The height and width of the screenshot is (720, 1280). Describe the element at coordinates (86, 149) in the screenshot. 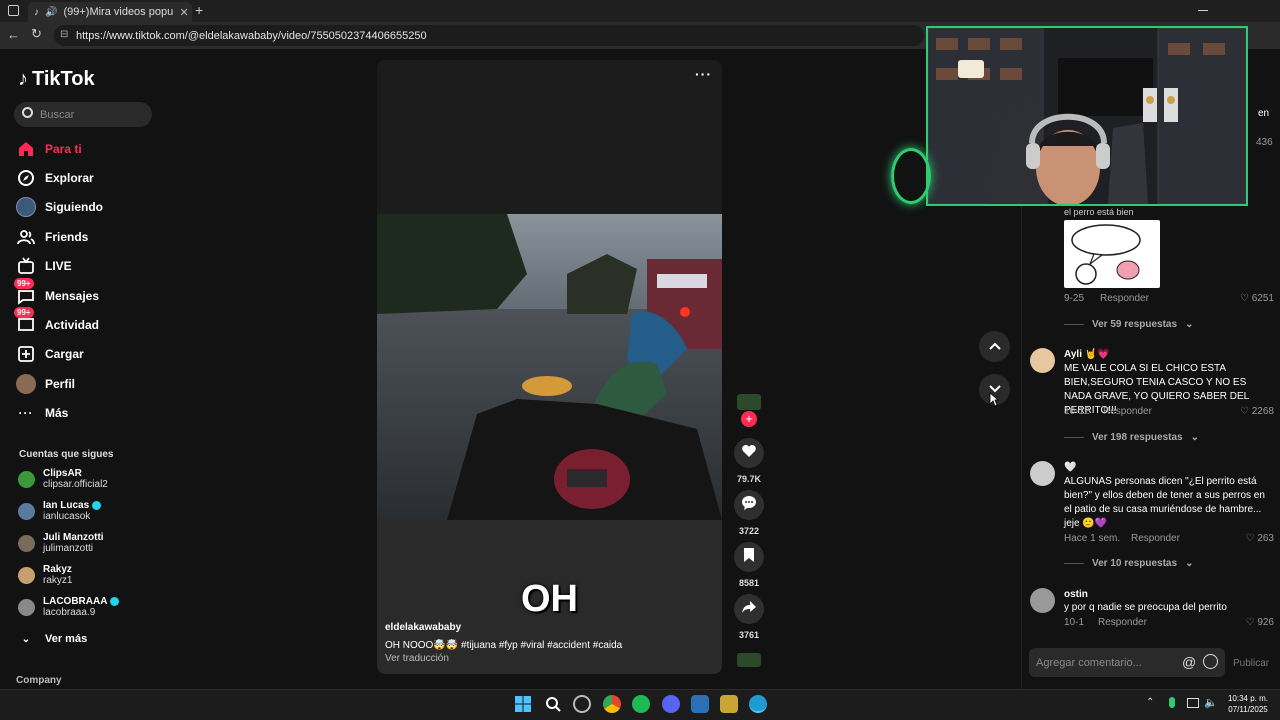

I see `nav-para-ti: Para ti` at that location.